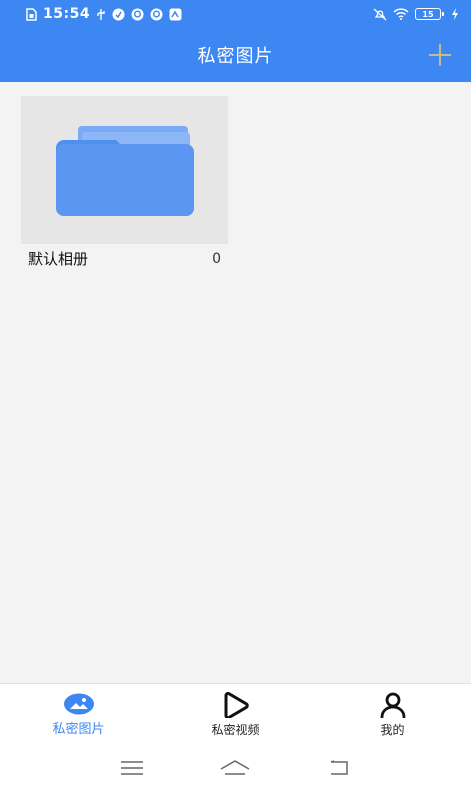  Describe the element at coordinates (392, 705) in the screenshot. I see `user-icon` at that location.